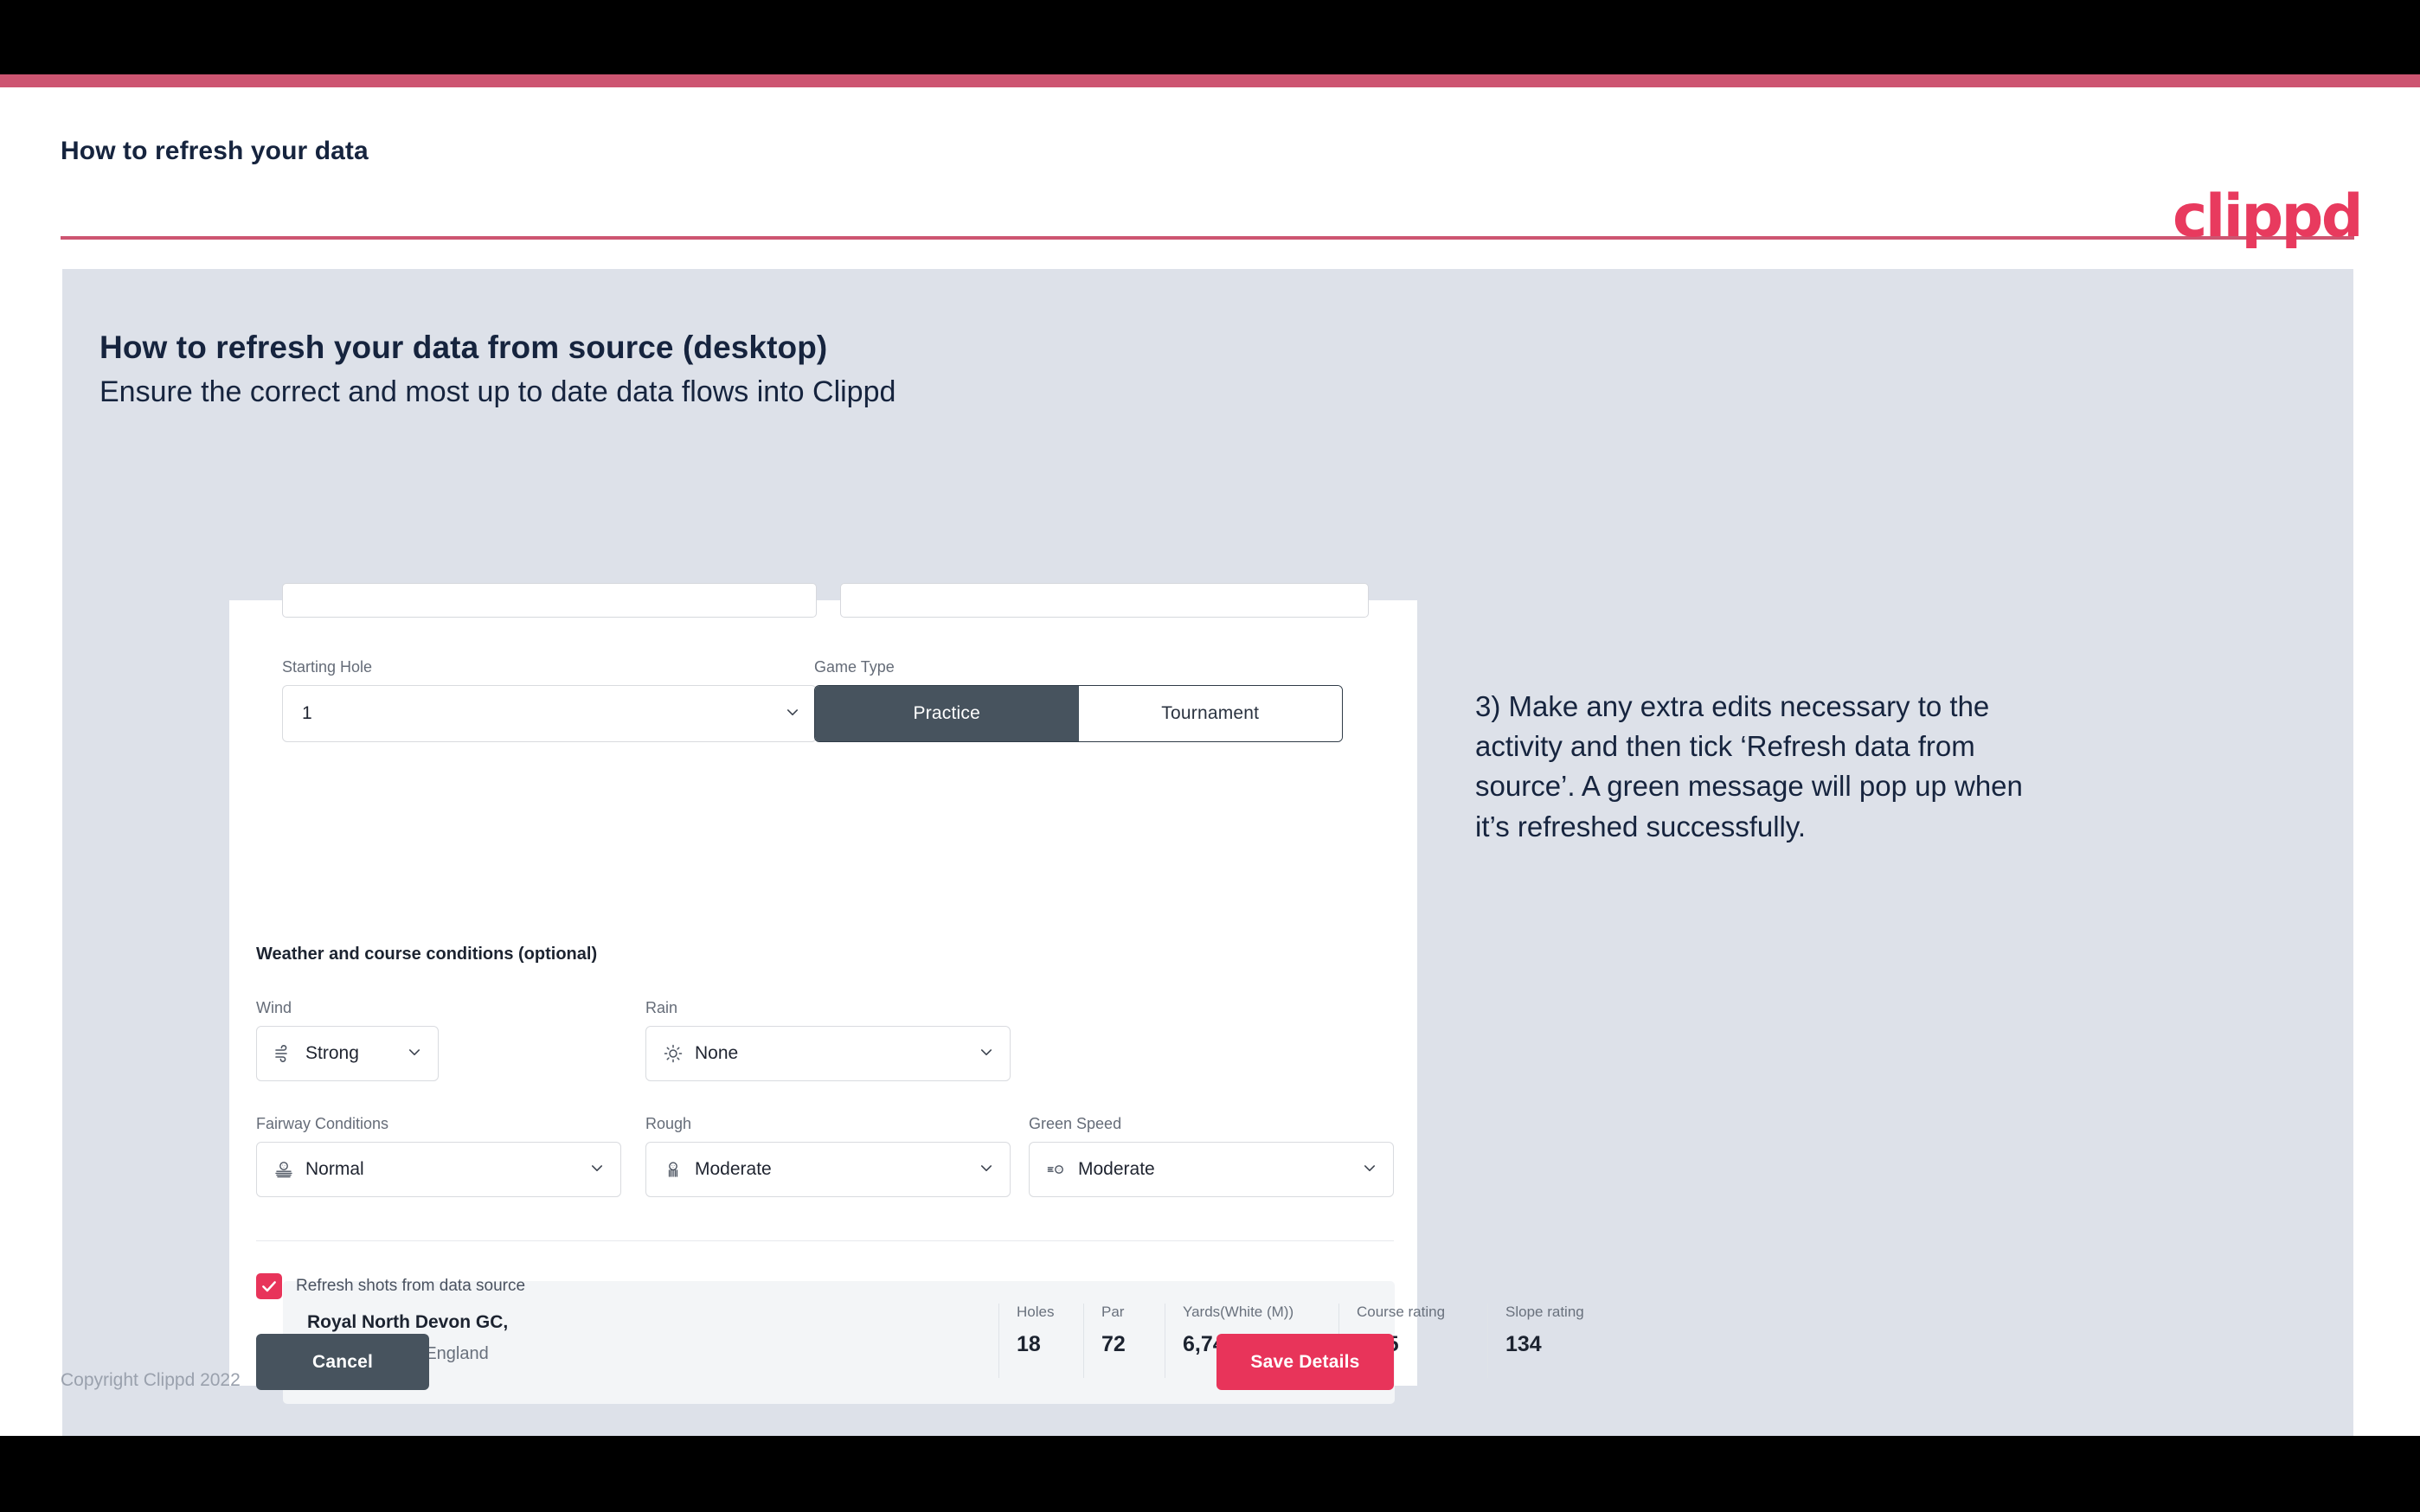  I want to click on game-type-toggle: Practice Tournament, so click(1078, 713).